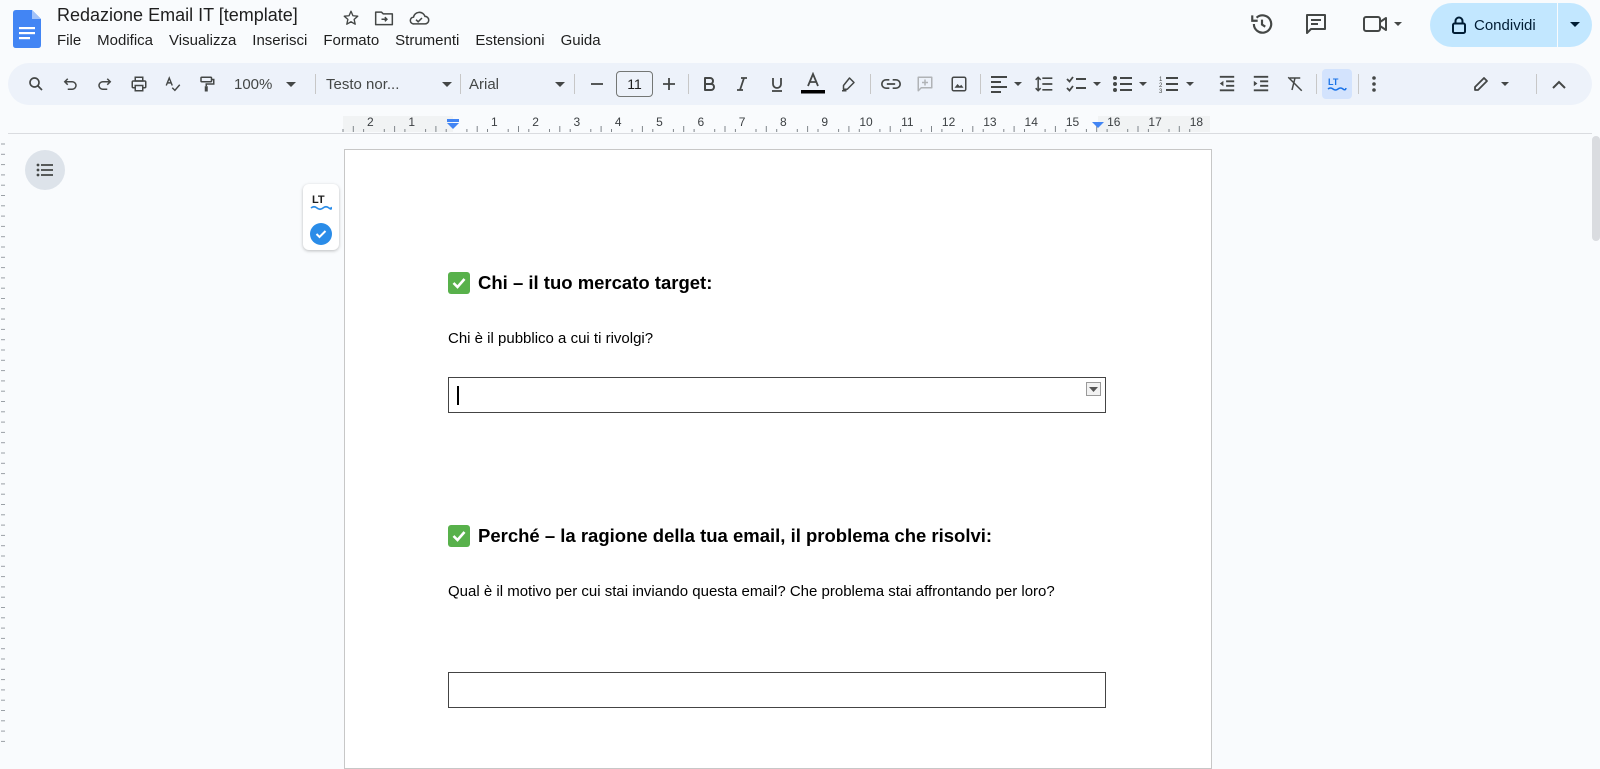 The image size is (1600, 769). Describe the element at coordinates (535, 122) in the screenshot. I see `ruler-label: 2` at that location.